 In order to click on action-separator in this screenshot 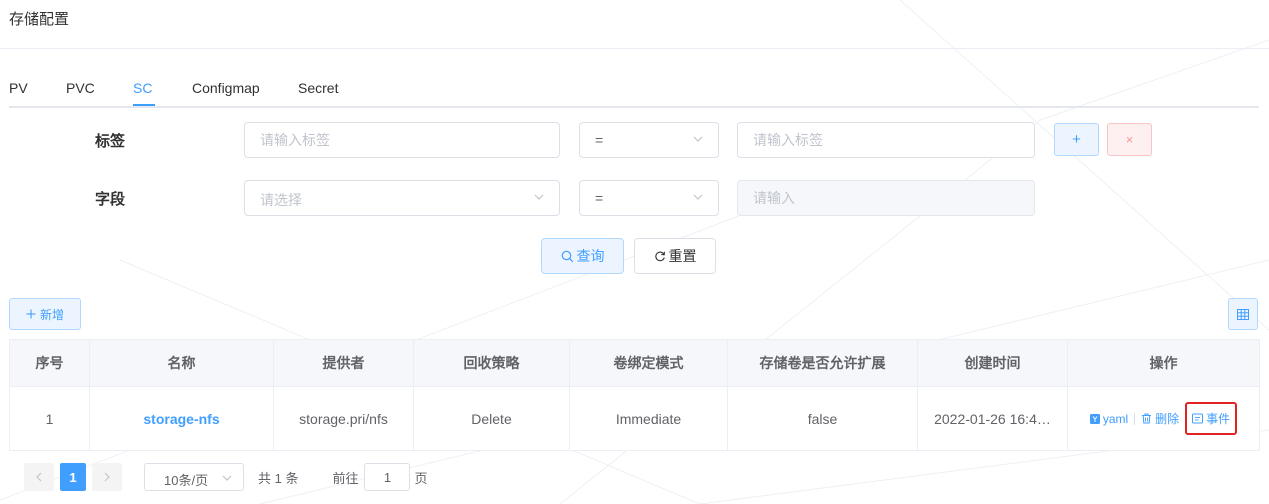, I will do `click(1135, 418)`.